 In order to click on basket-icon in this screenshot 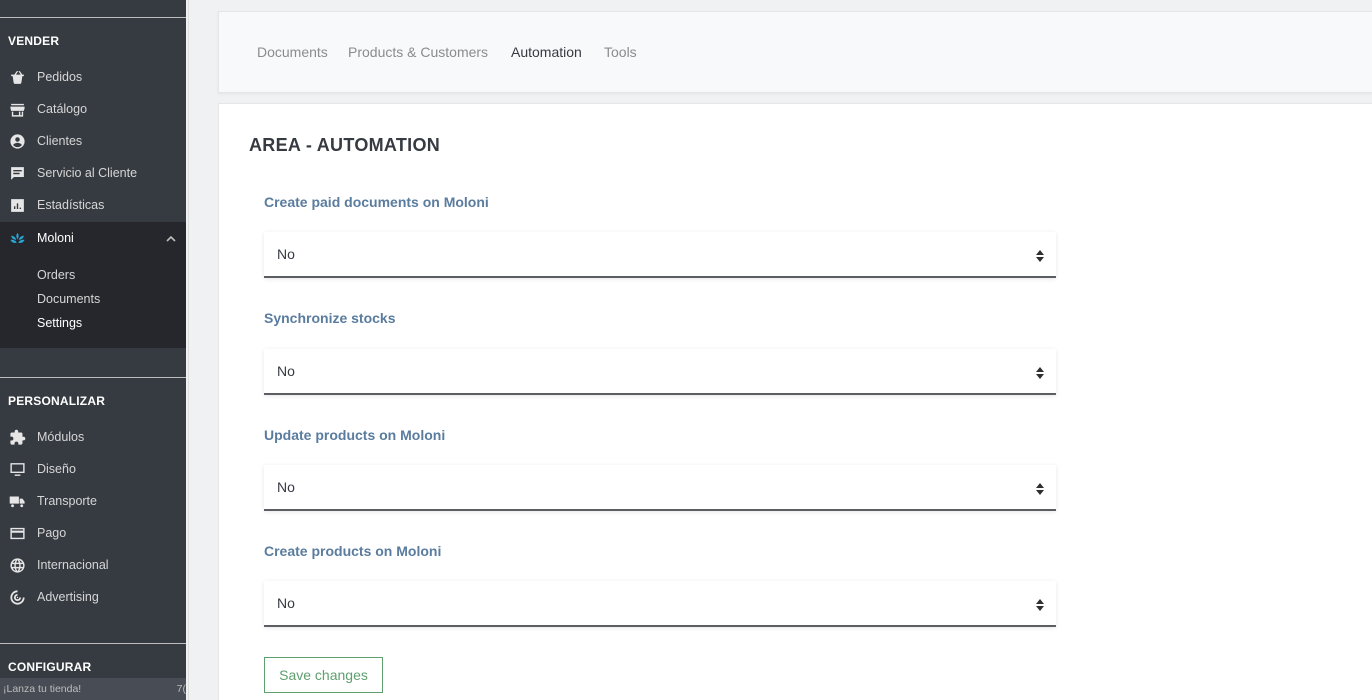, I will do `click(17, 77)`.